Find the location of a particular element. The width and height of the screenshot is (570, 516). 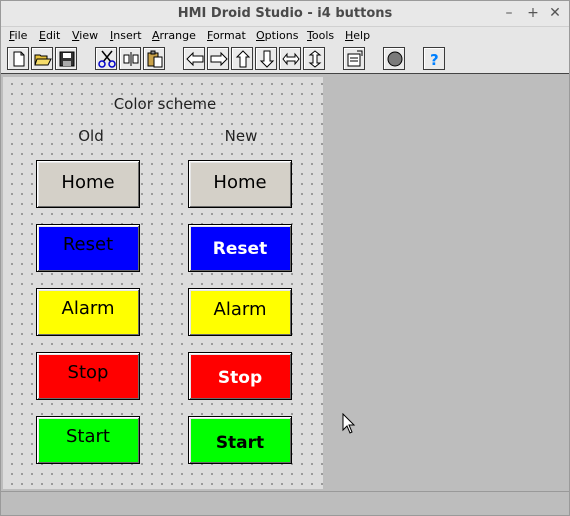

menu-insert-label: nsert is located at coordinates (127, 35).